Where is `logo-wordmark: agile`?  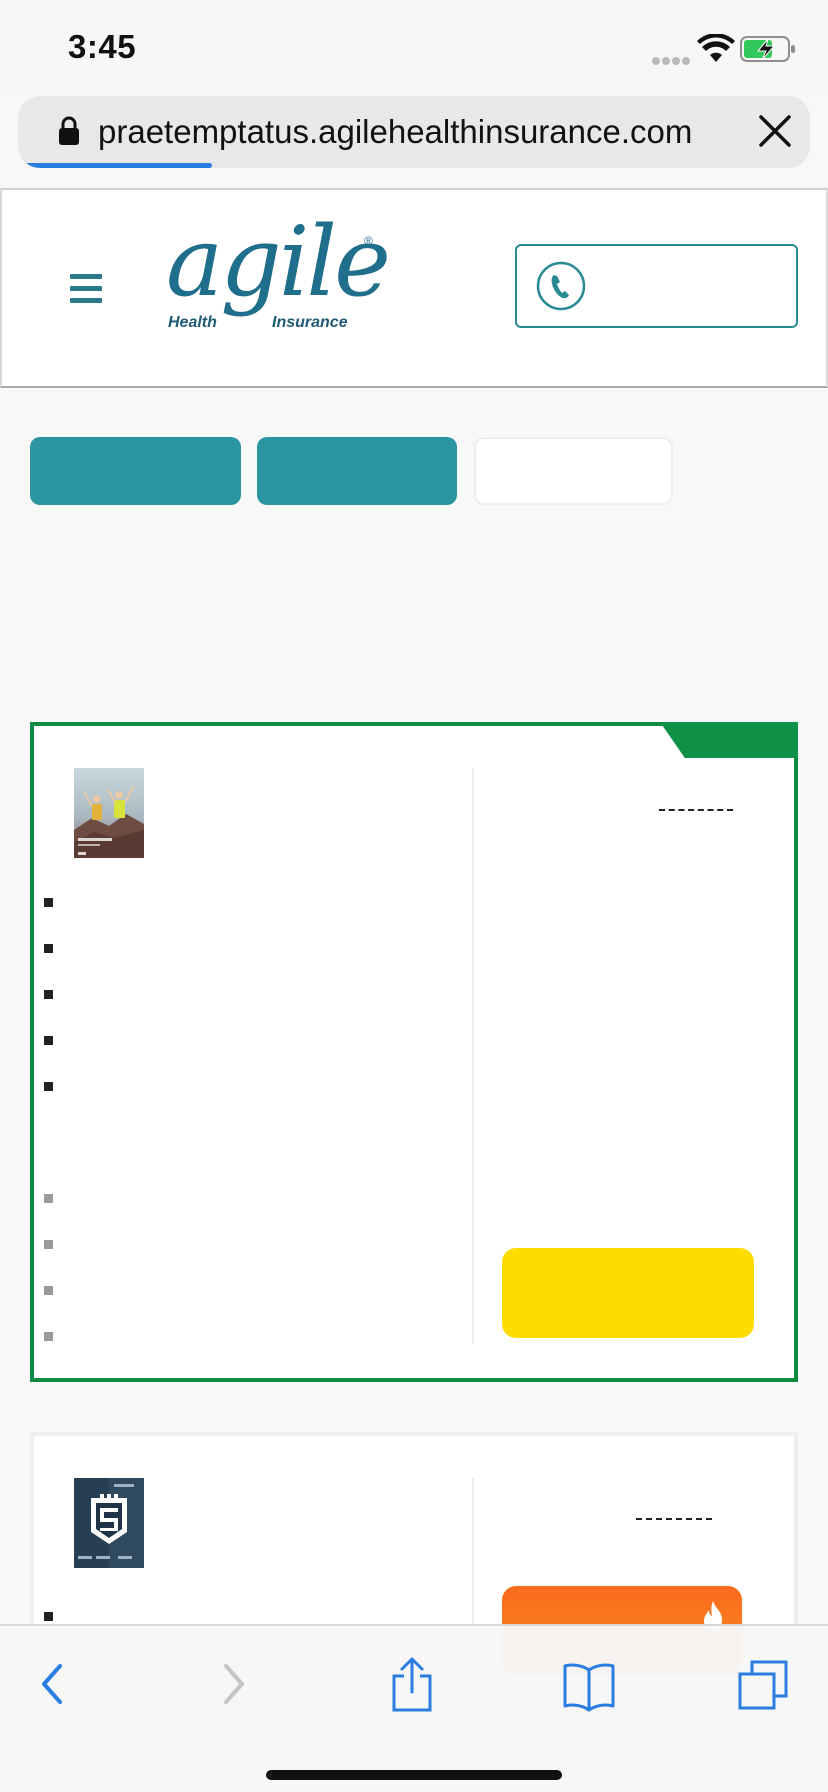 logo-wordmark: agile is located at coordinates (278, 262).